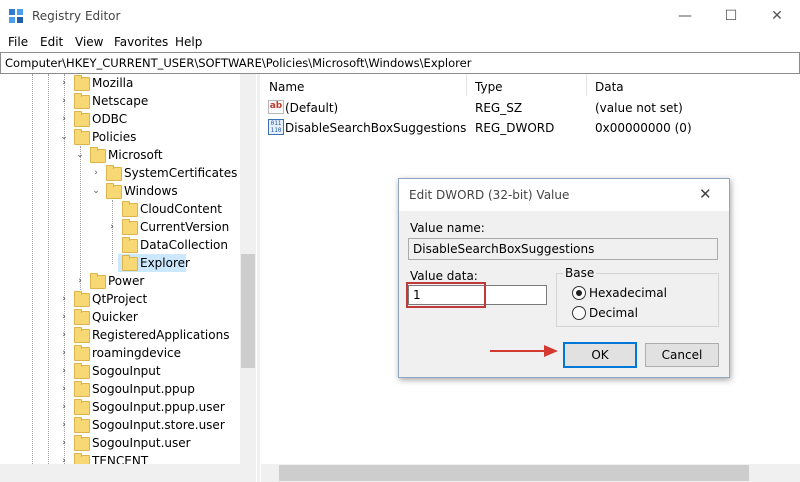 The image size is (800, 482). What do you see at coordinates (628, 293) in the screenshot?
I see `hexadecimal-label: Hexadecimal` at bounding box center [628, 293].